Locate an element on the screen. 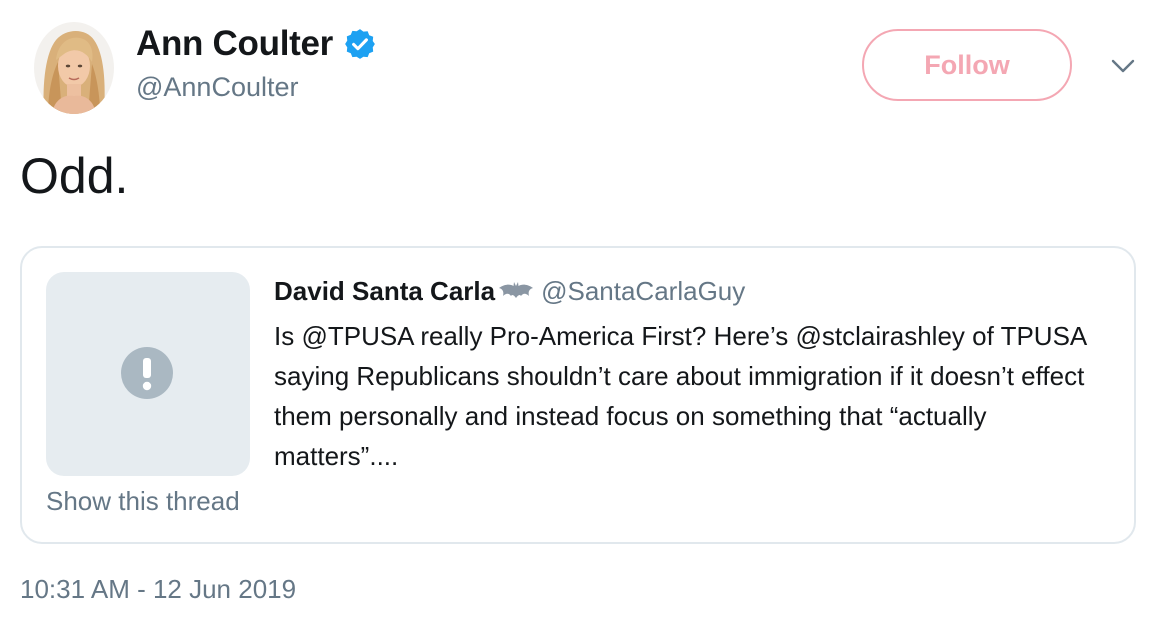  verified-badge-icon is located at coordinates (360, 44).